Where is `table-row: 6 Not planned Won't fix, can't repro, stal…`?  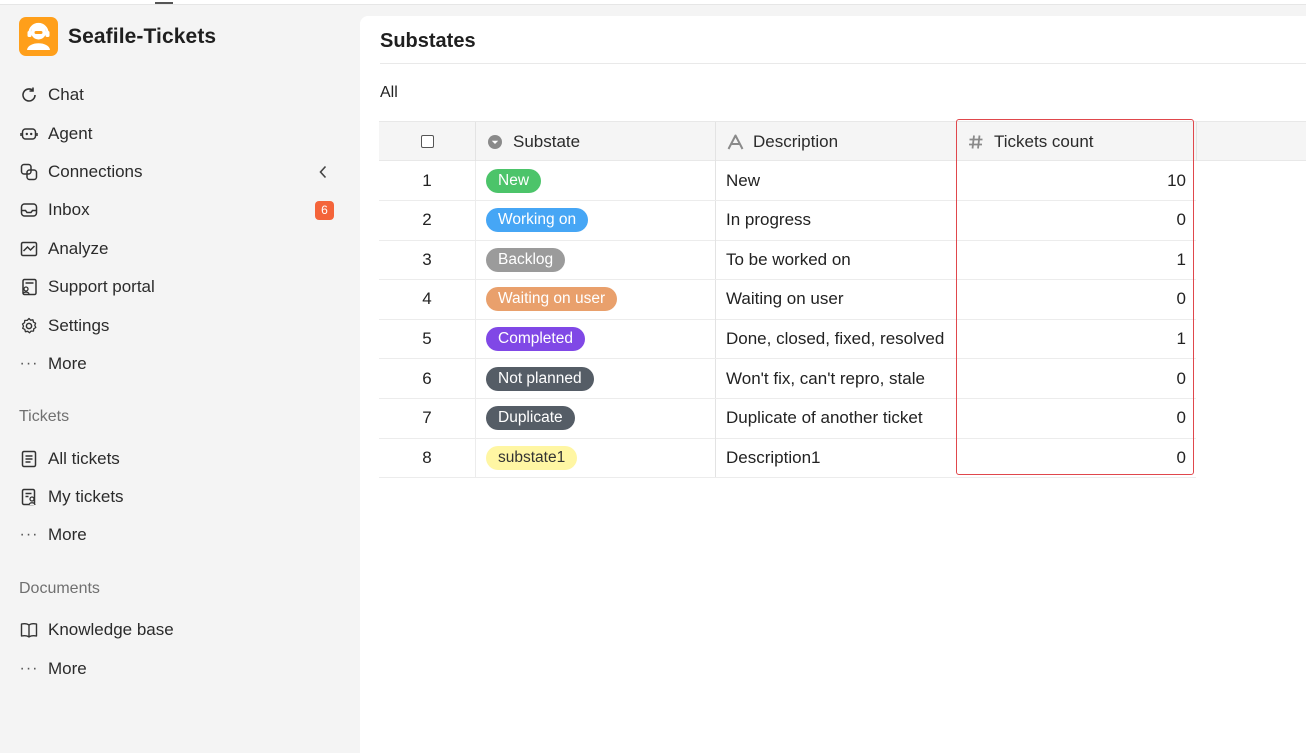 table-row: 6 Not planned Won't fix, can't repro, stal… is located at coordinates (787, 379).